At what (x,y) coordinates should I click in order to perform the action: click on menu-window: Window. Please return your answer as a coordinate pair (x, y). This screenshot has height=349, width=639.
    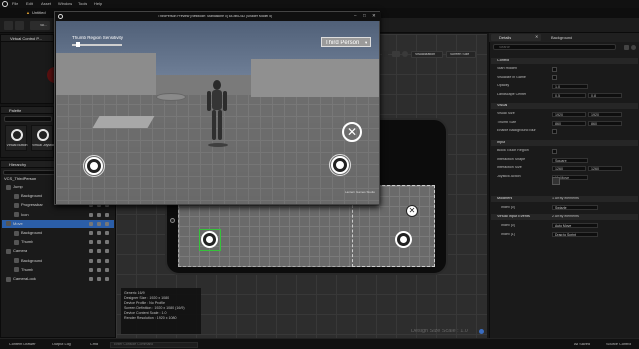
    Looking at the image, I should click on (65, 4).